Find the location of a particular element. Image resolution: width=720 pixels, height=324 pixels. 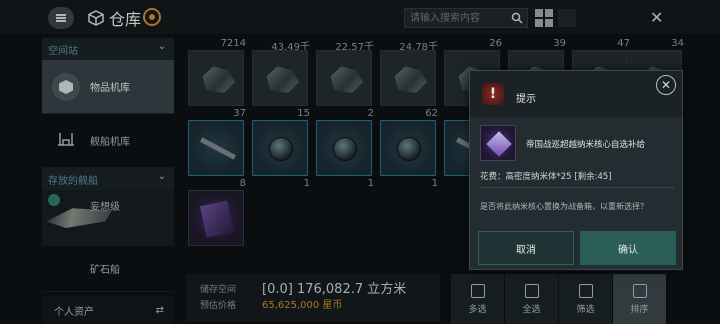

question-text: 是否将此纳米核心置换为战备箱，以重新选择？ is located at coordinates (564, 206).